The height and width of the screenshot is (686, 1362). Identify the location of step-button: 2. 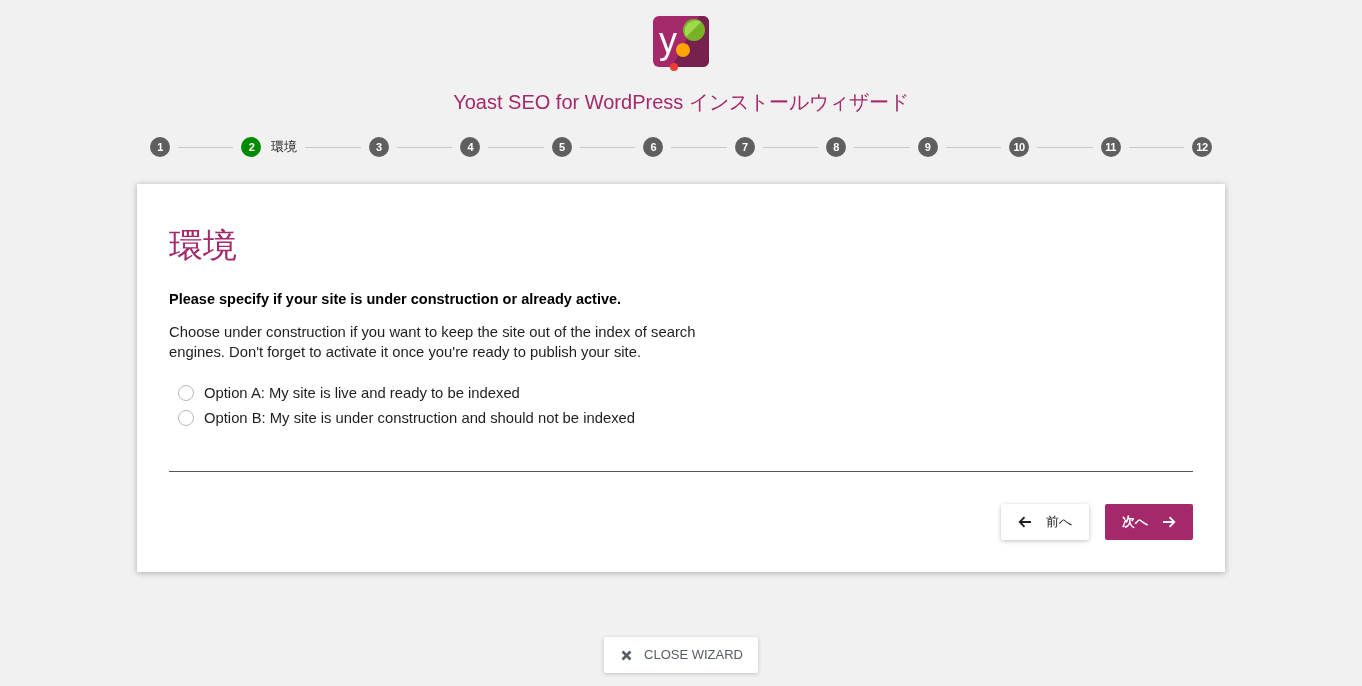
(251, 147).